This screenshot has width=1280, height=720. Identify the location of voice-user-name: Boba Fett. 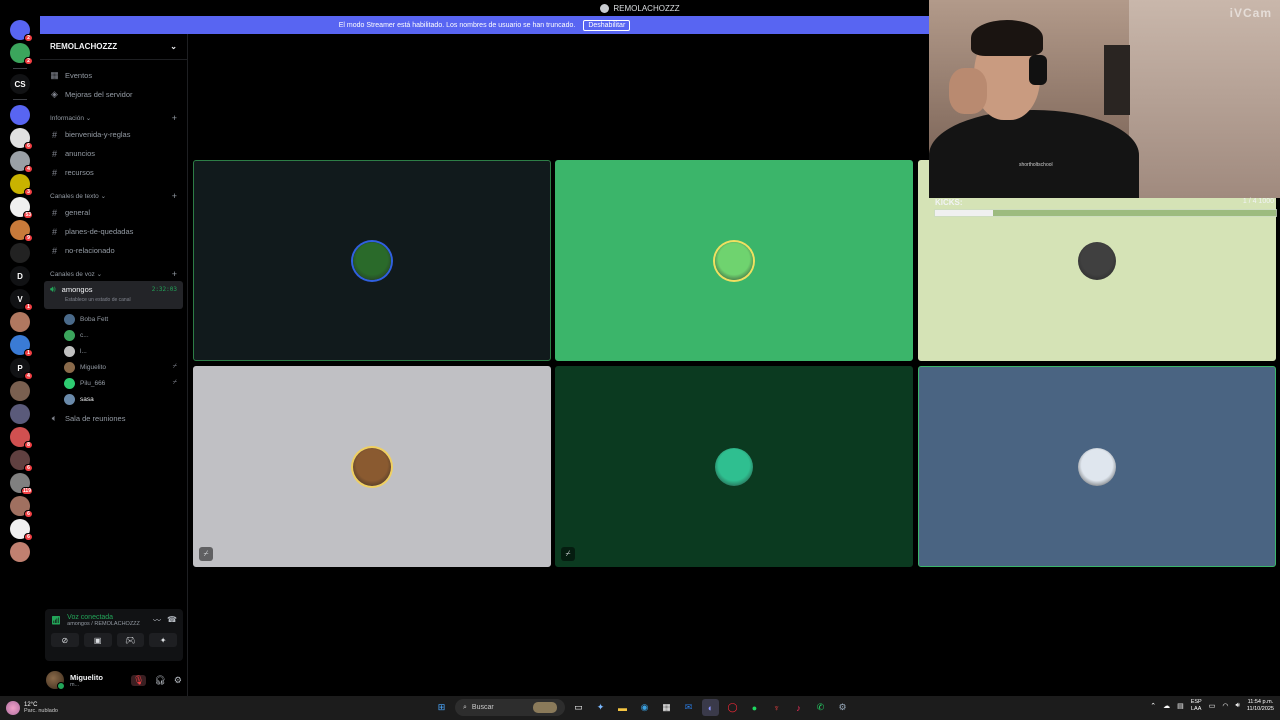
(94, 319).